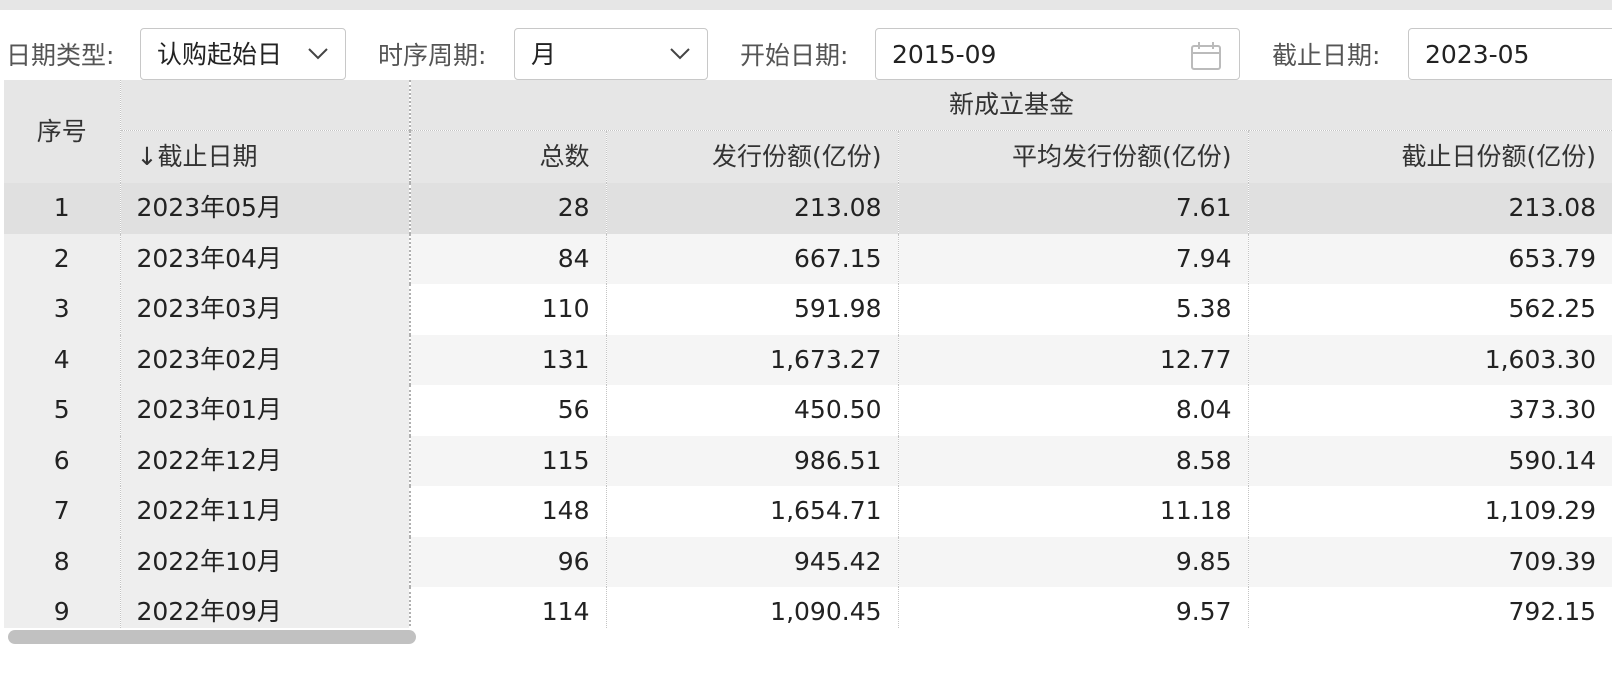 Image resolution: width=1612 pixels, height=680 pixels. What do you see at coordinates (508, 460) in the screenshot?
I see `cell-total: 115` at bounding box center [508, 460].